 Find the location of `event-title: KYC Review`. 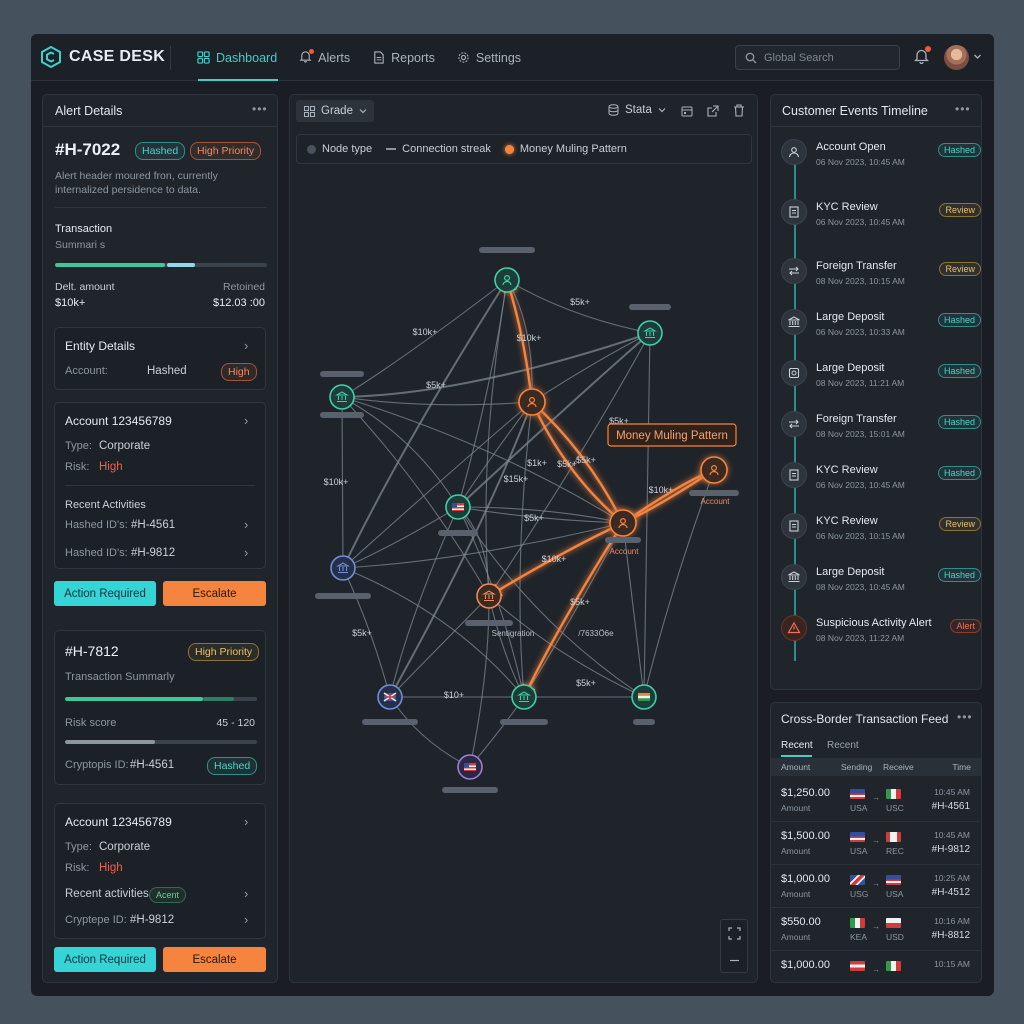

event-title: KYC Review is located at coordinates (847, 521).